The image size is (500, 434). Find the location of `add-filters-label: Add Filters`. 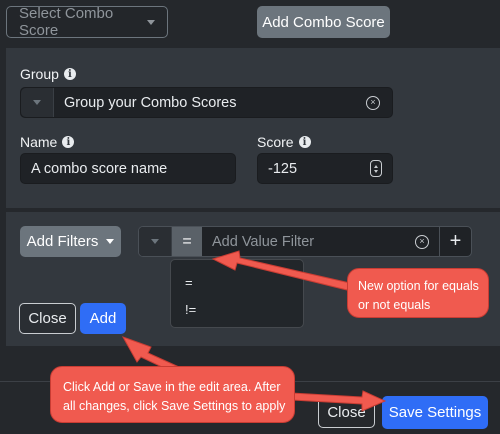

add-filters-label: Add Filters is located at coordinates (62, 241).